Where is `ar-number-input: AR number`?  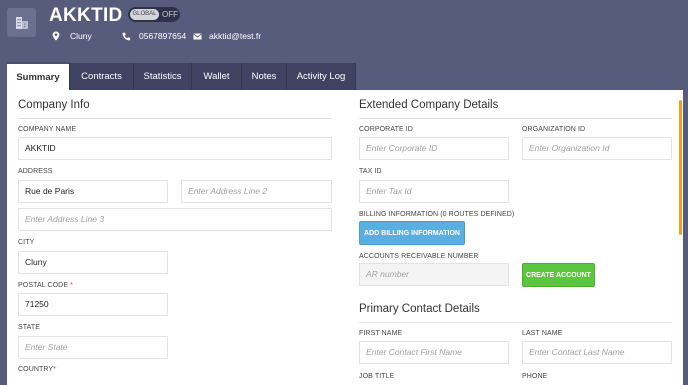
ar-number-input: AR number is located at coordinates (434, 274).